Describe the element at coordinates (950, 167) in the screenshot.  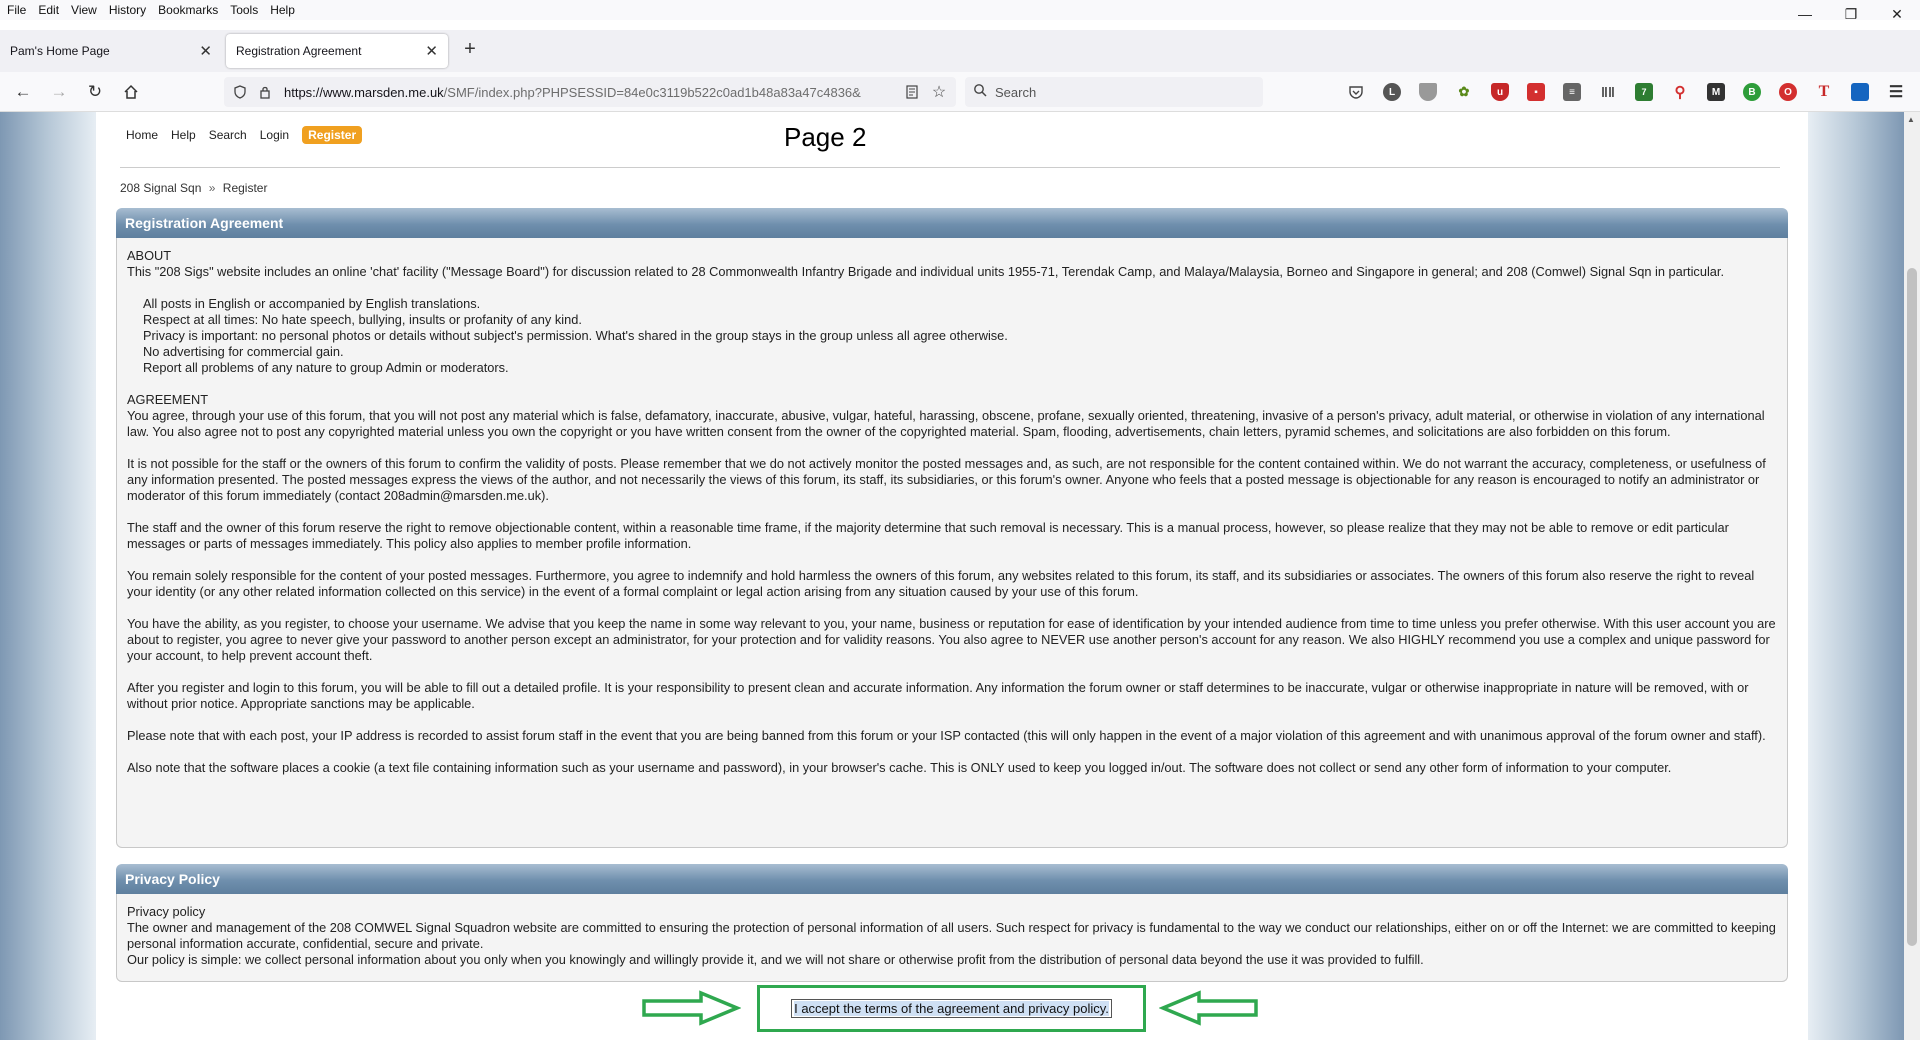
I see `divider` at that location.